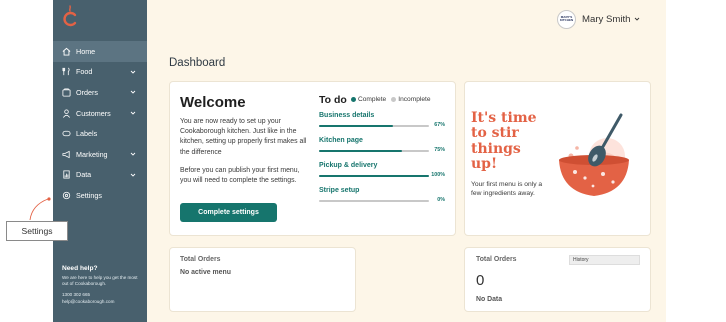 This screenshot has height=322, width=726. Describe the element at coordinates (197, 63) in the screenshot. I see `page-title: Dashboard` at that location.